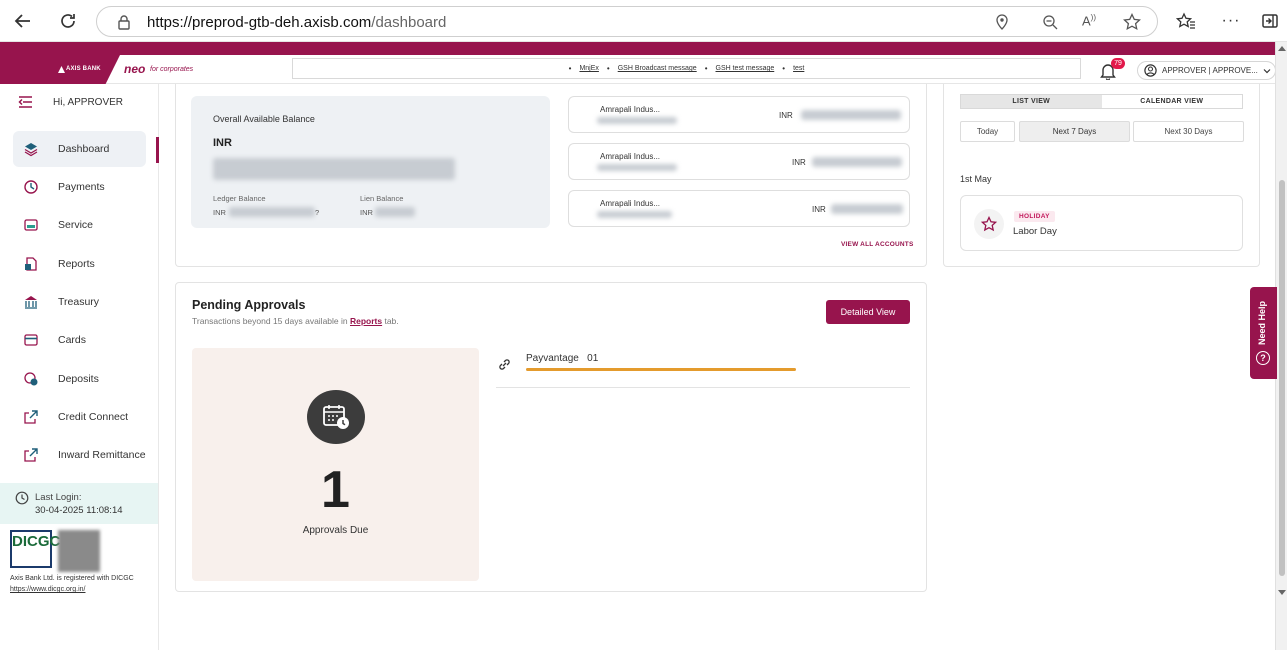 The width and height of the screenshot is (1287, 650). What do you see at coordinates (35, 549) in the screenshot?
I see `dicgc-logo: DICGC` at bounding box center [35, 549].